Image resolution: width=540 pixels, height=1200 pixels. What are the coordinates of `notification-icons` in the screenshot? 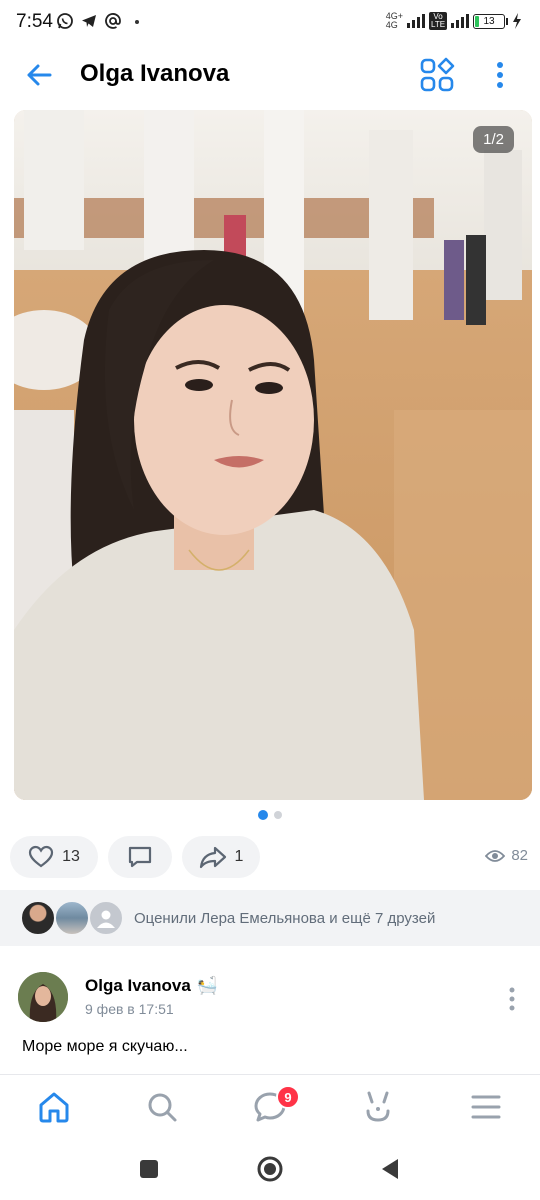 It's located at (89, 21).